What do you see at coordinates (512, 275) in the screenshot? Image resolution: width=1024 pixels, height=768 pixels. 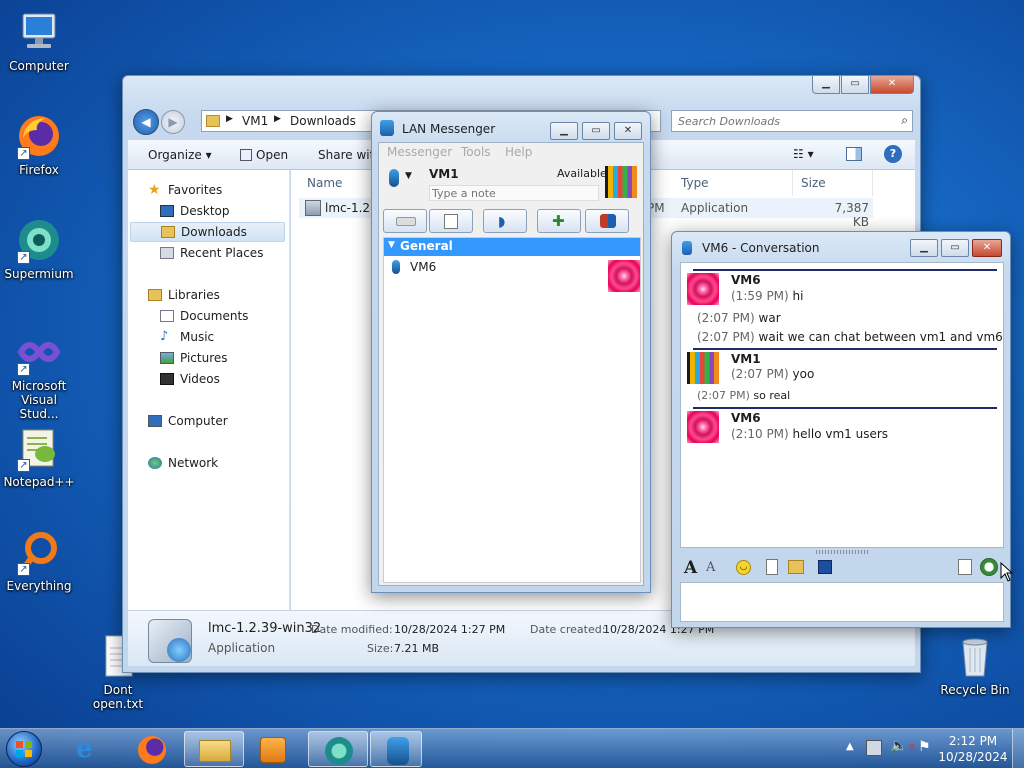 I see `contact-item-vm6: VM6` at bounding box center [512, 275].